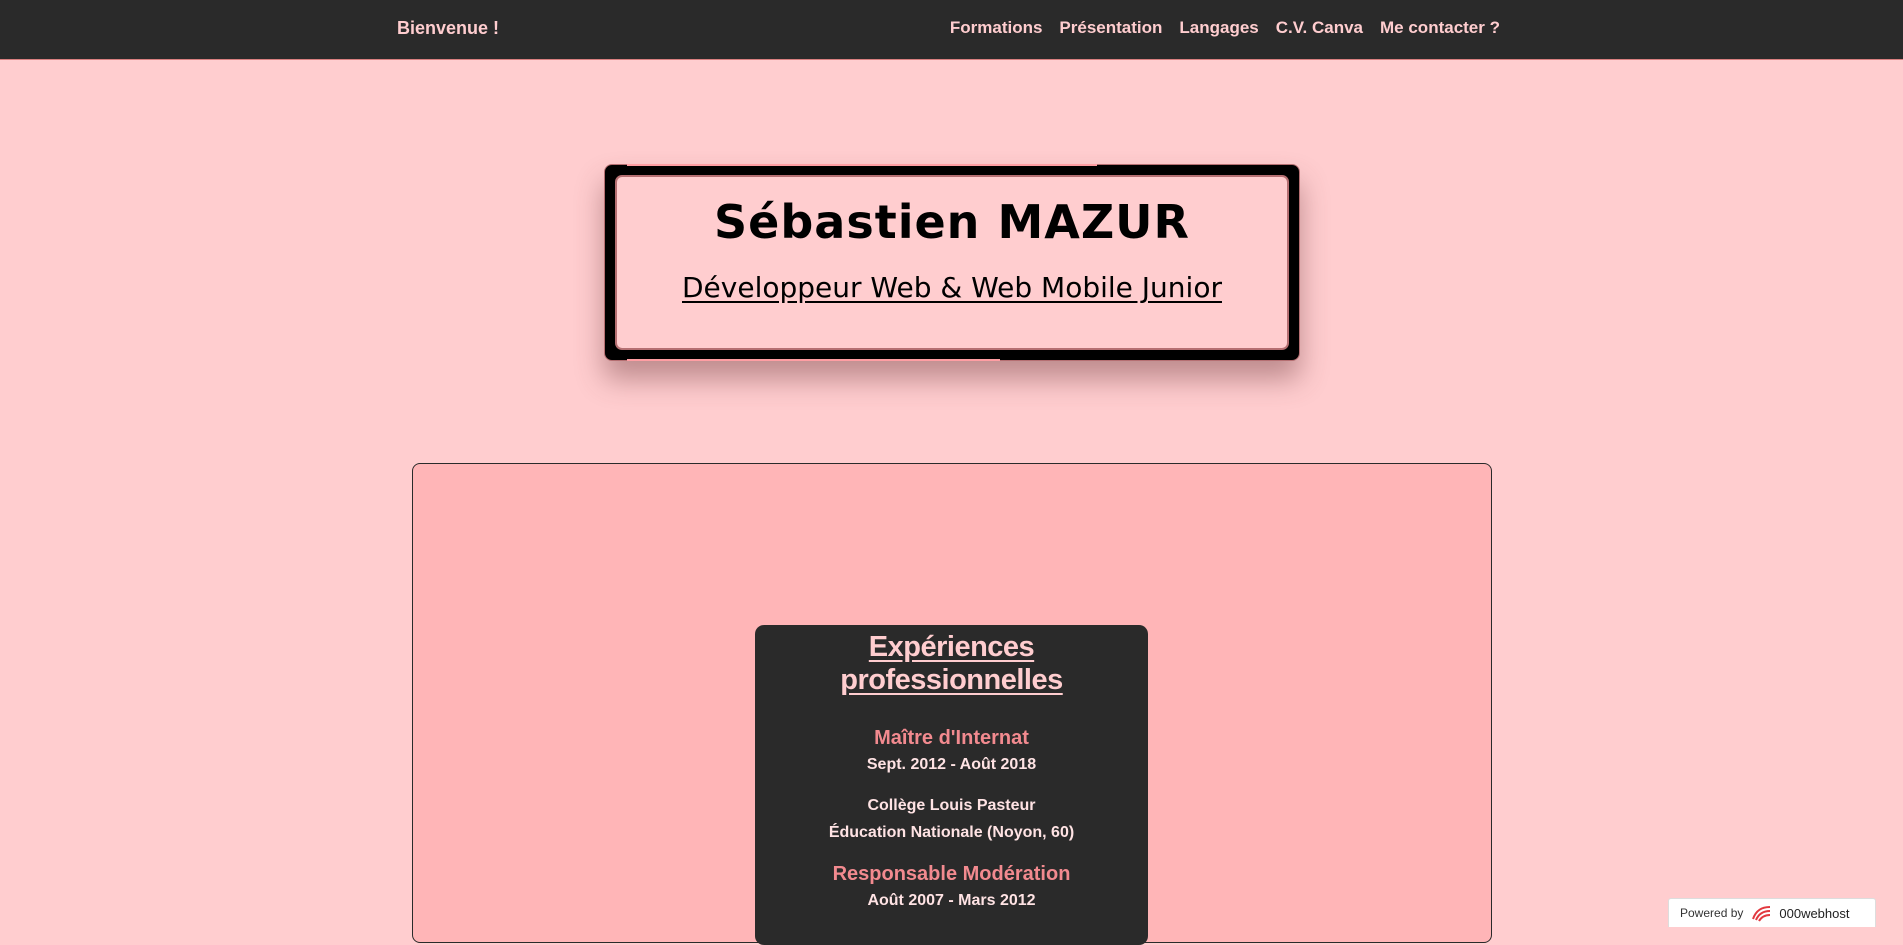 The height and width of the screenshot is (945, 1903). I want to click on job-title: Responsable Modération, so click(951, 874).